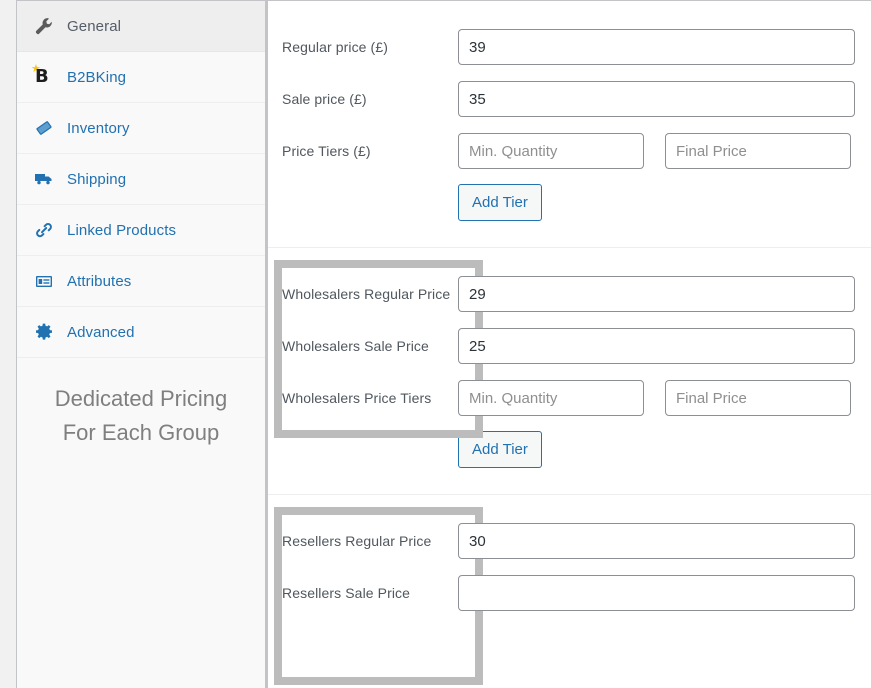 The height and width of the screenshot is (688, 871). What do you see at coordinates (569, 11) in the screenshot?
I see `top-spacer` at bounding box center [569, 11].